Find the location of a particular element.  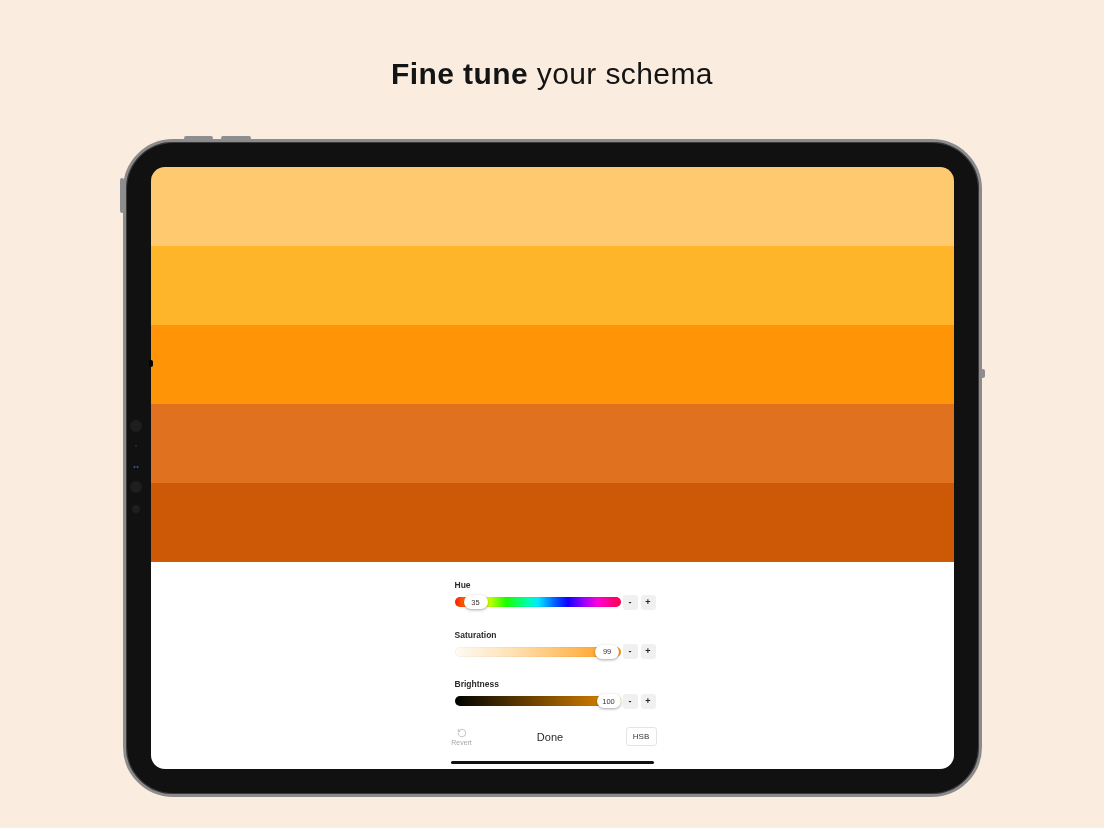

done-button: Done is located at coordinates (550, 737).